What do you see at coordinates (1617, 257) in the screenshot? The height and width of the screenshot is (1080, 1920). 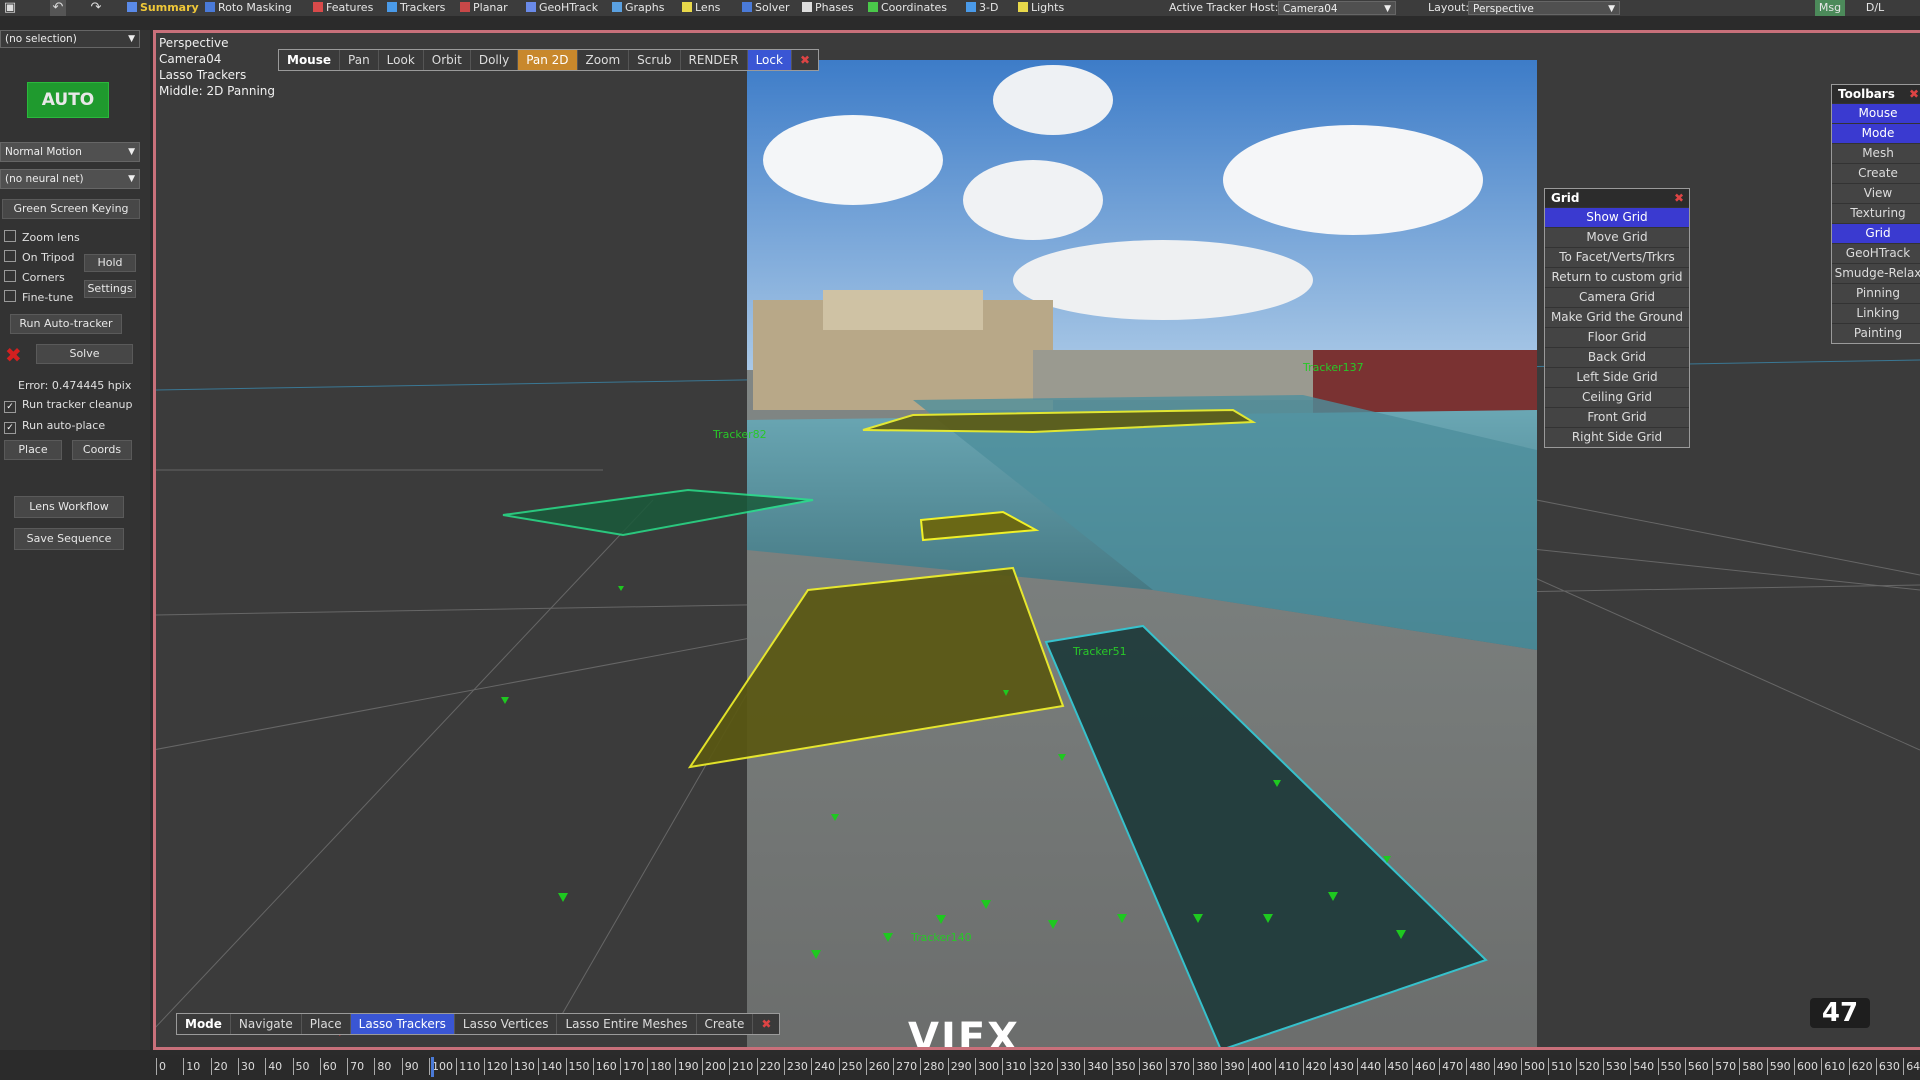 I see `grid-menu-item: To Facet/Verts/Trkrs` at bounding box center [1617, 257].